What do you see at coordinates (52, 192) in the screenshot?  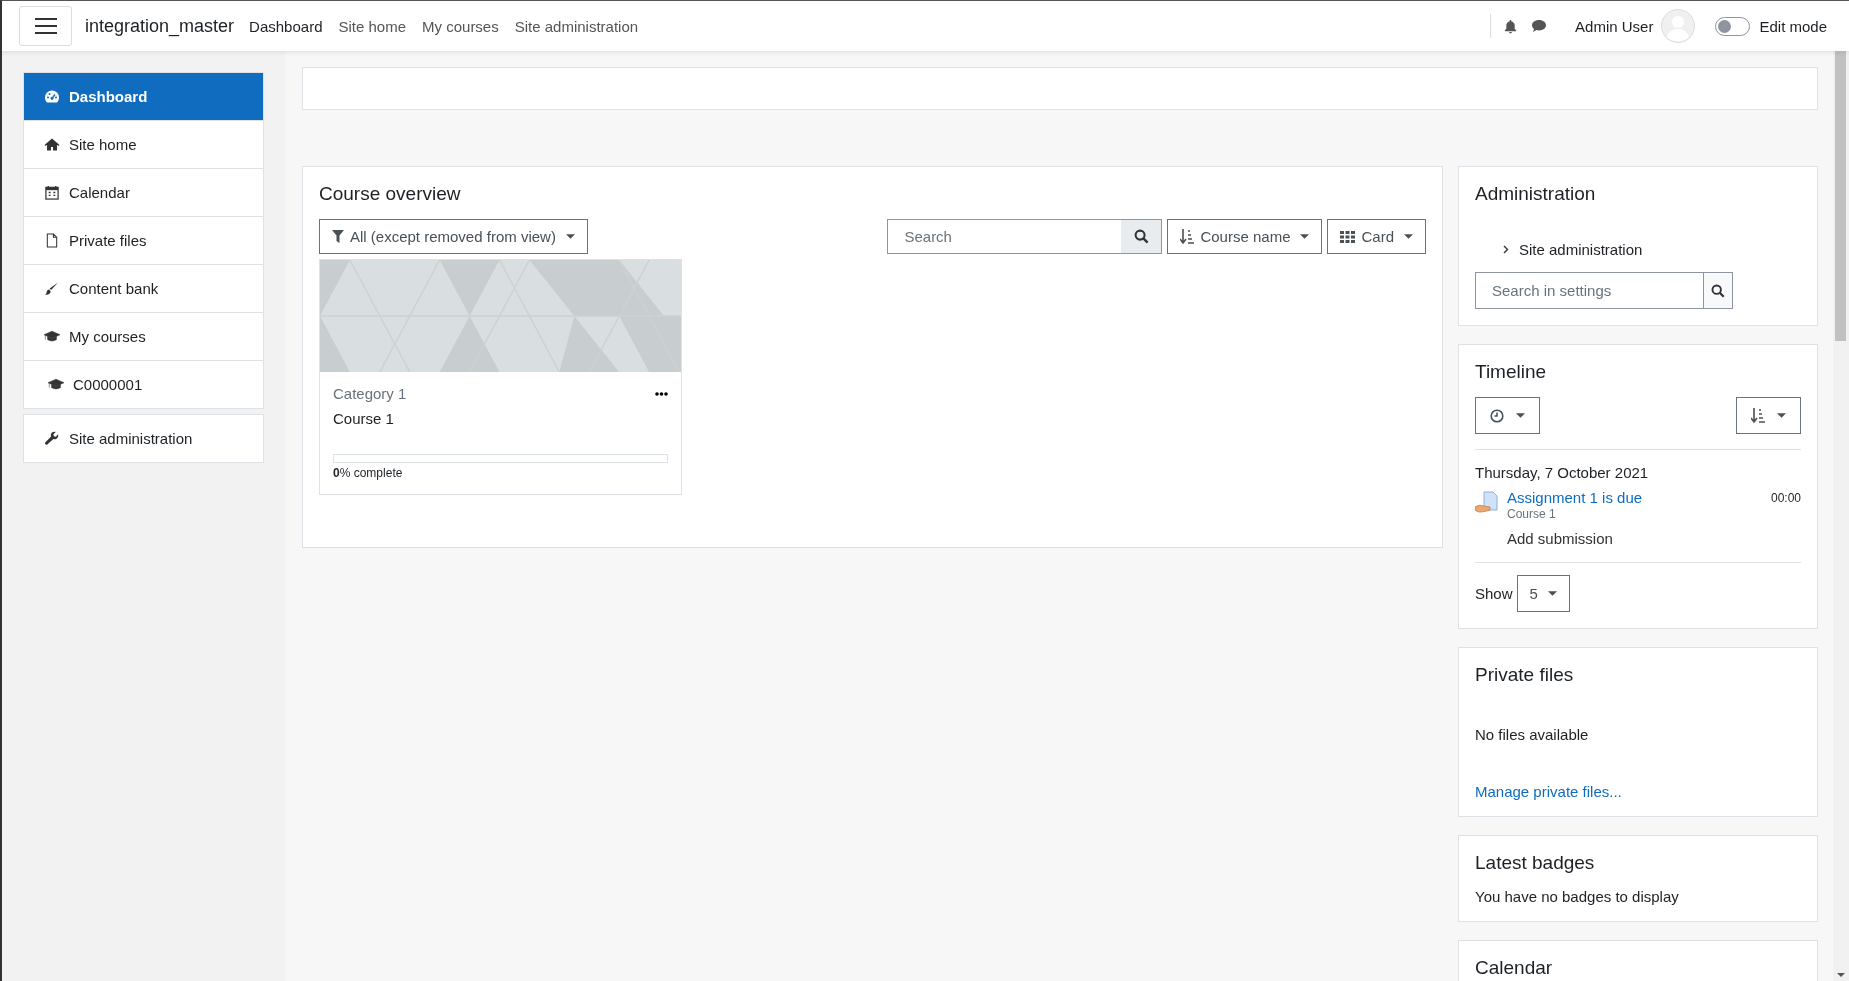 I see `calendar-icon` at bounding box center [52, 192].